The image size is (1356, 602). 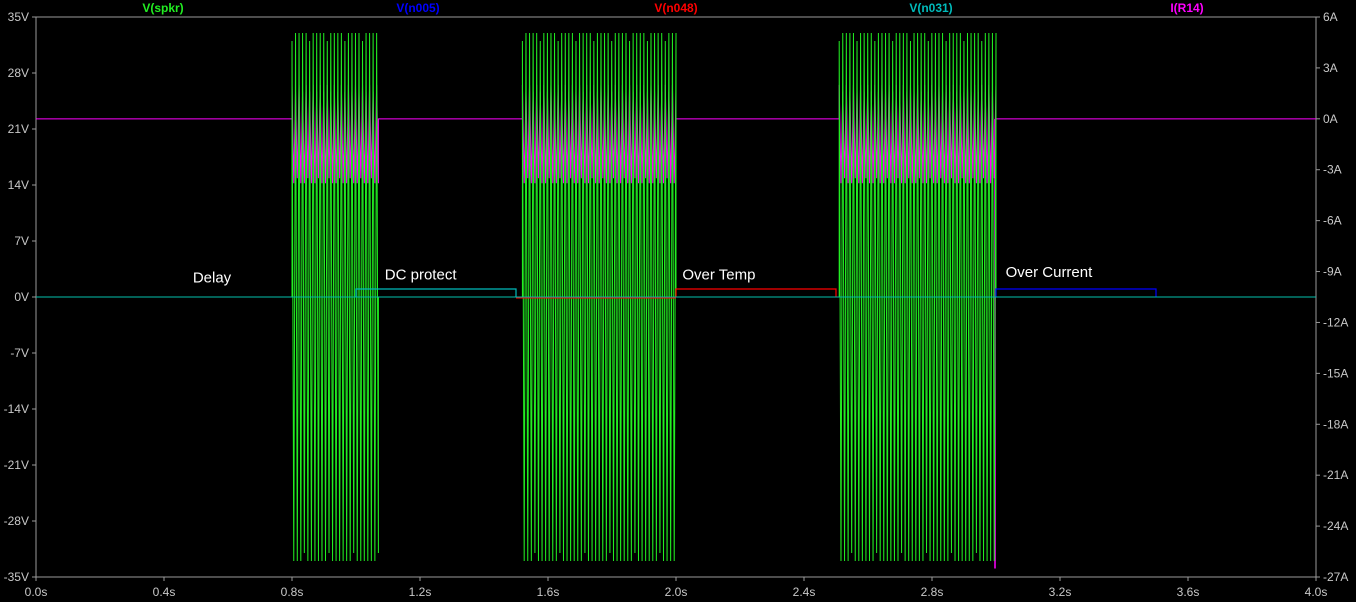 What do you see at coordinates (1335, 424) in the screenshot?
I see `y-right-tick-label: -18A` at bounding box center [1335, 424].